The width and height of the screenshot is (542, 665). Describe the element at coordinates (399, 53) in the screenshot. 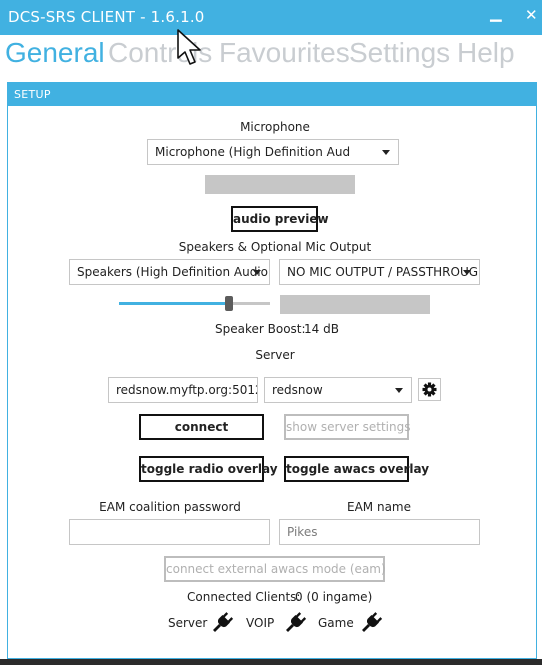

I see `tab-settings: Settings` at that location.